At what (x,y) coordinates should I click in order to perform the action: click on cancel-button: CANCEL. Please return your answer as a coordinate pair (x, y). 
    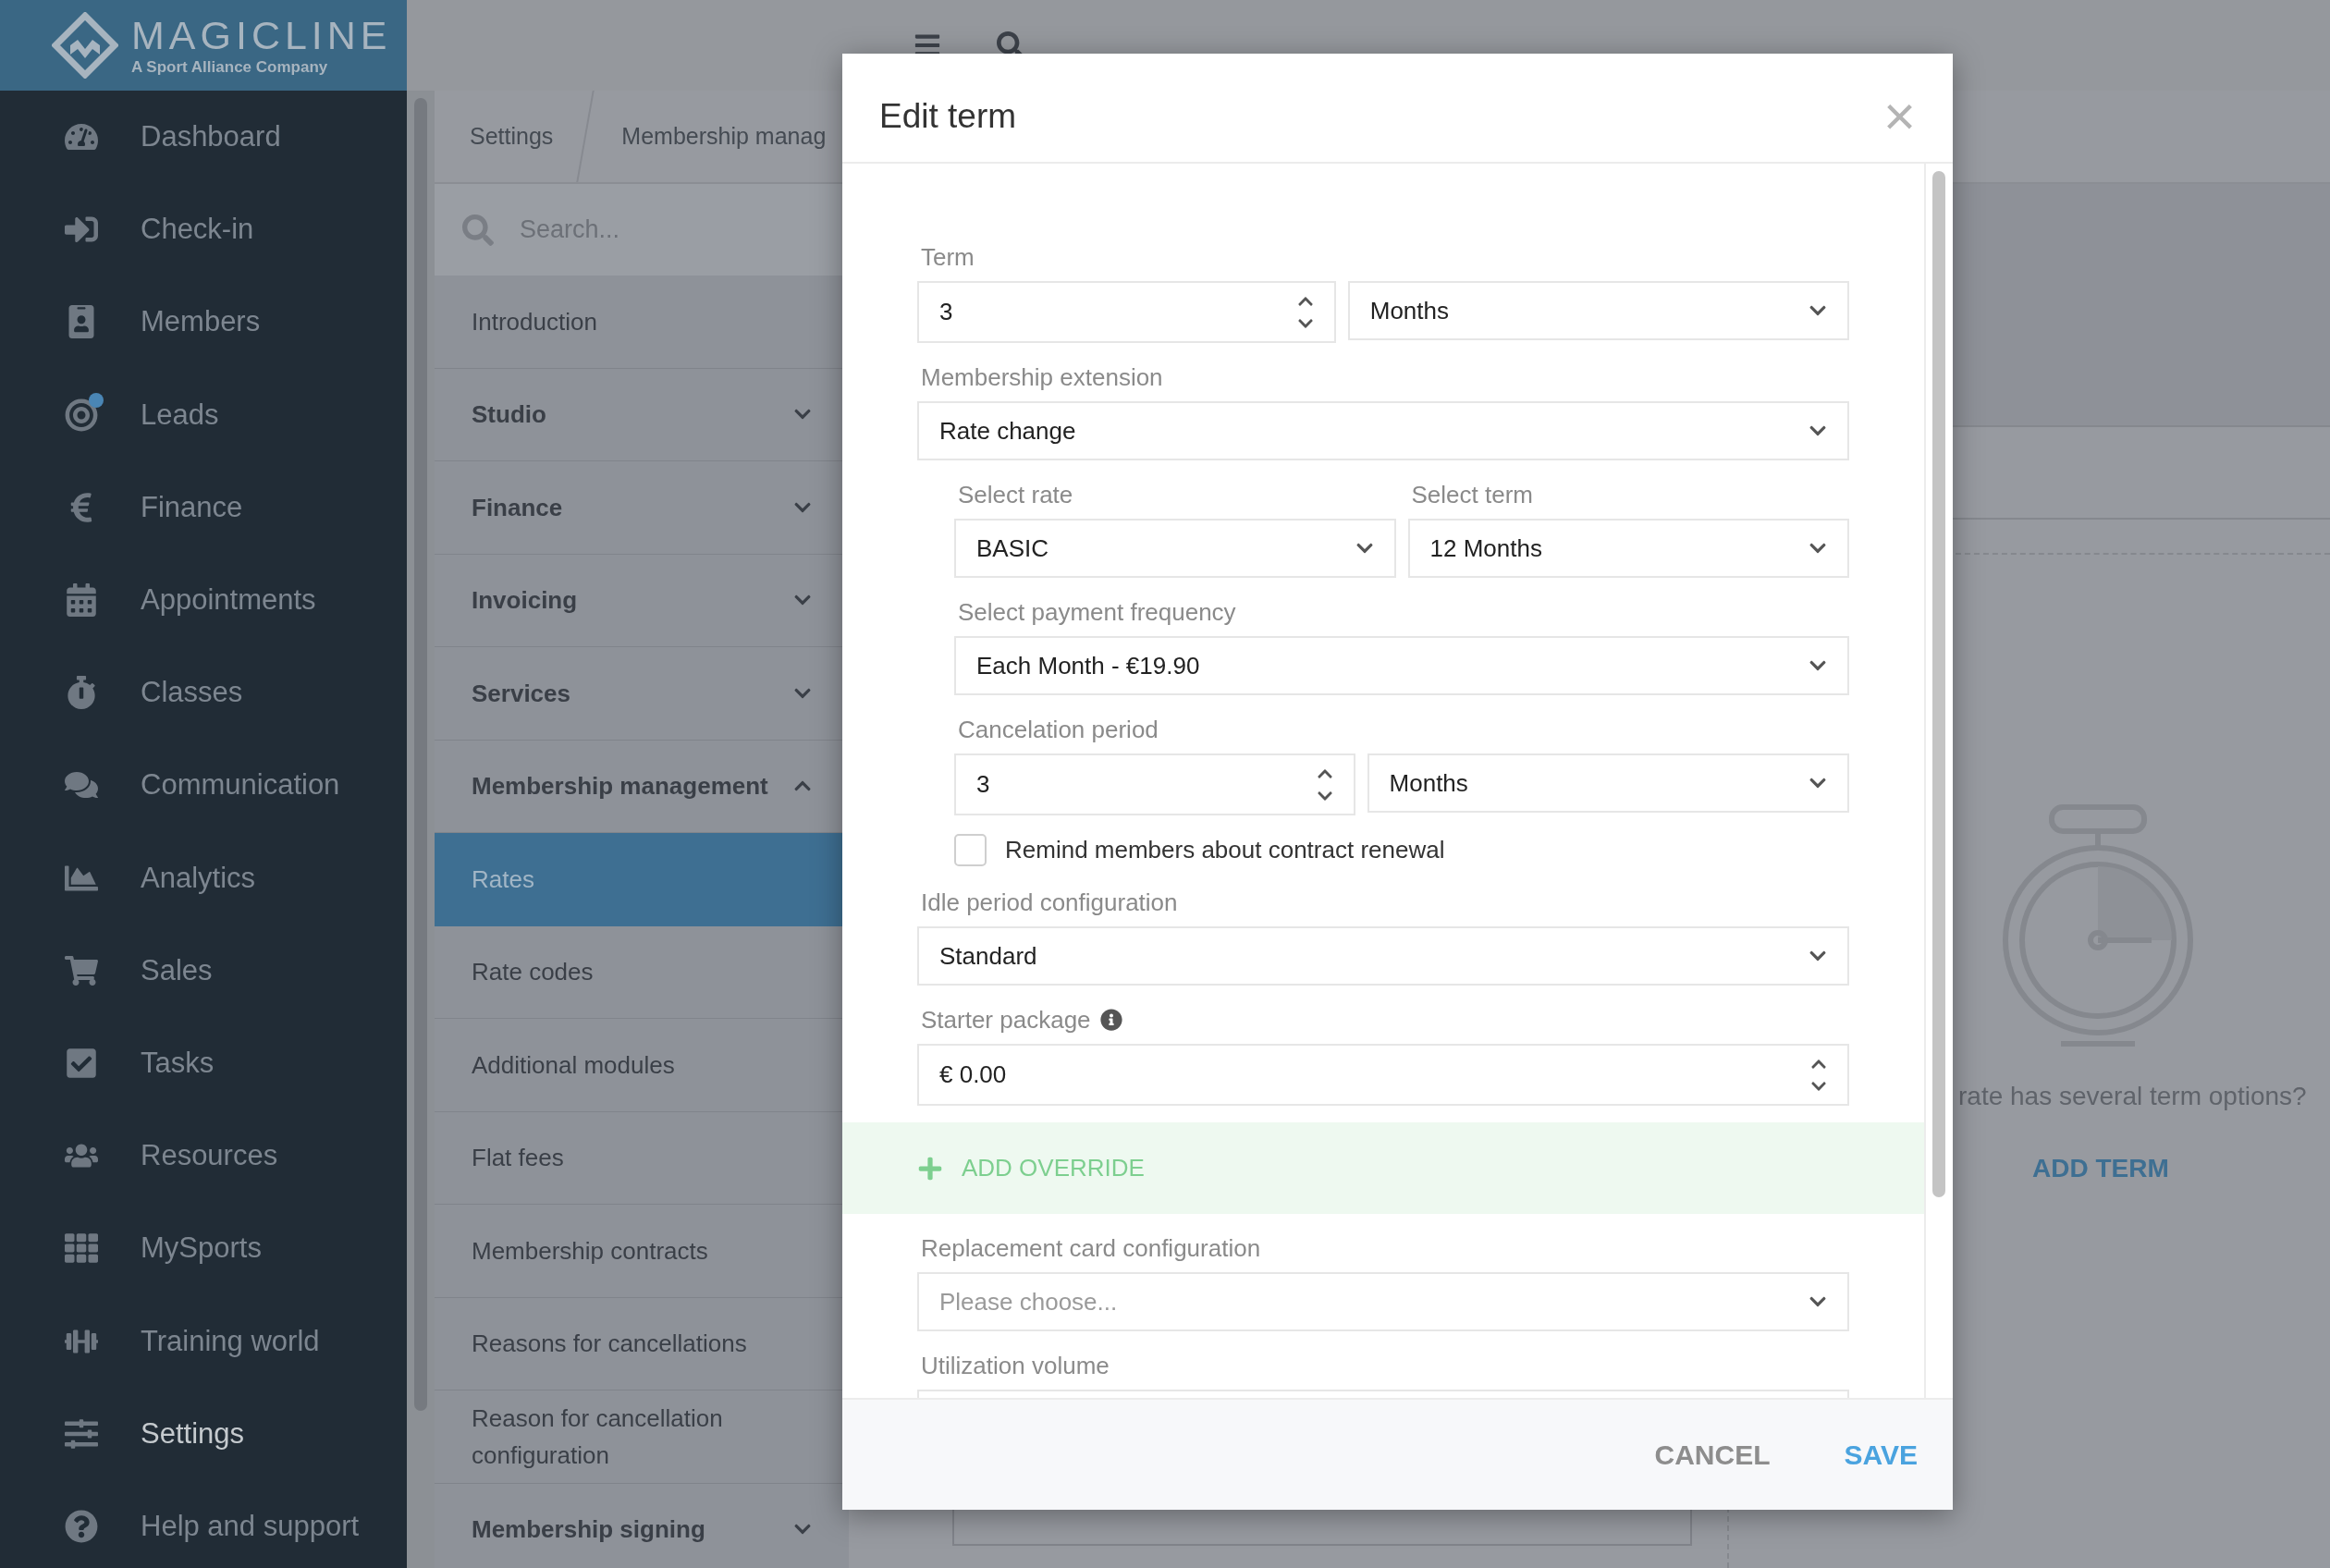
    Looking at the image, I should click on (1713, 1454).